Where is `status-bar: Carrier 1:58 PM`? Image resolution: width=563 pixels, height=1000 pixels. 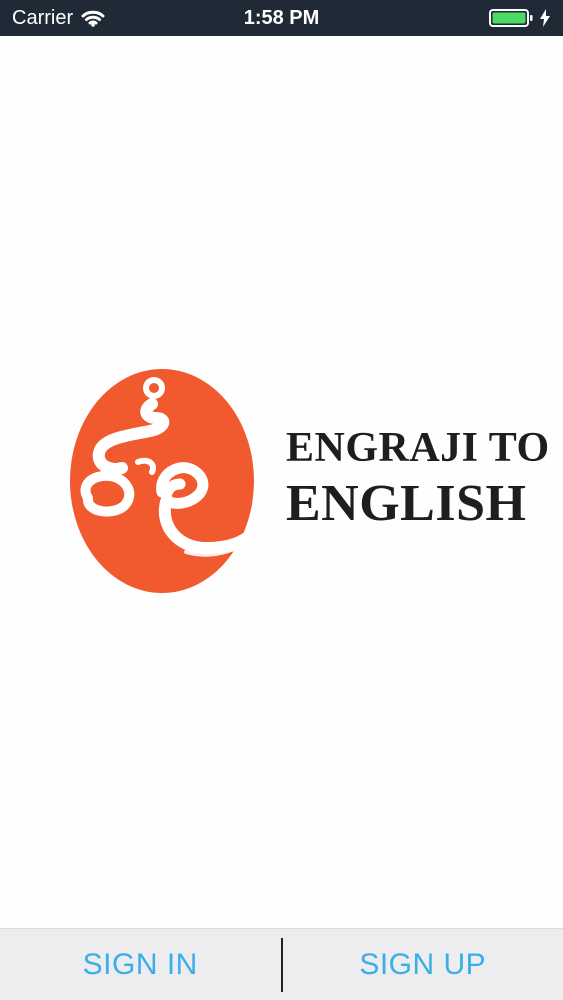
status-bar: Carrier 1:58 PM is located at coordinates (281, 18).